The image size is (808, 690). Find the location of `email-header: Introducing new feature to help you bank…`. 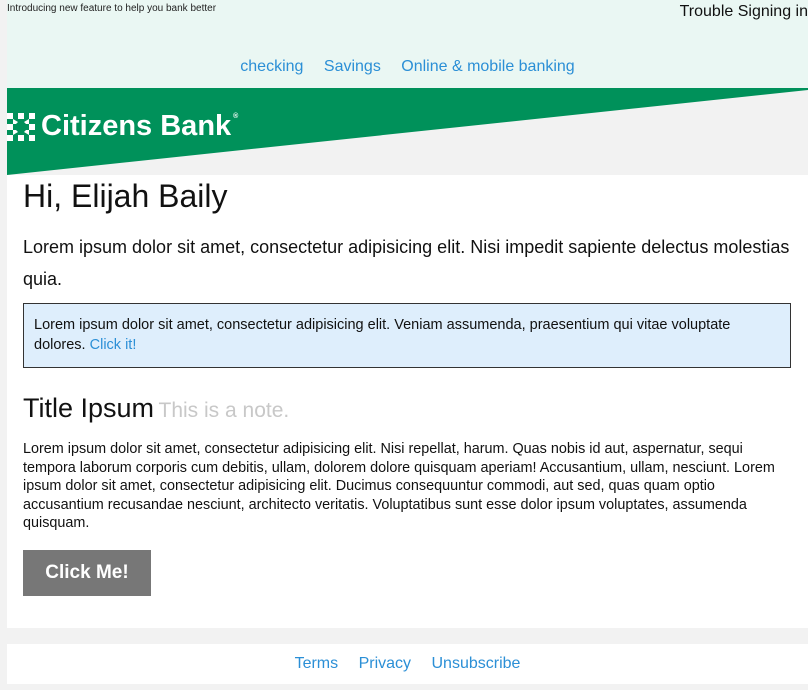

email-header: Introducing new feature to help you bank… is located at coordinates (407, 44).